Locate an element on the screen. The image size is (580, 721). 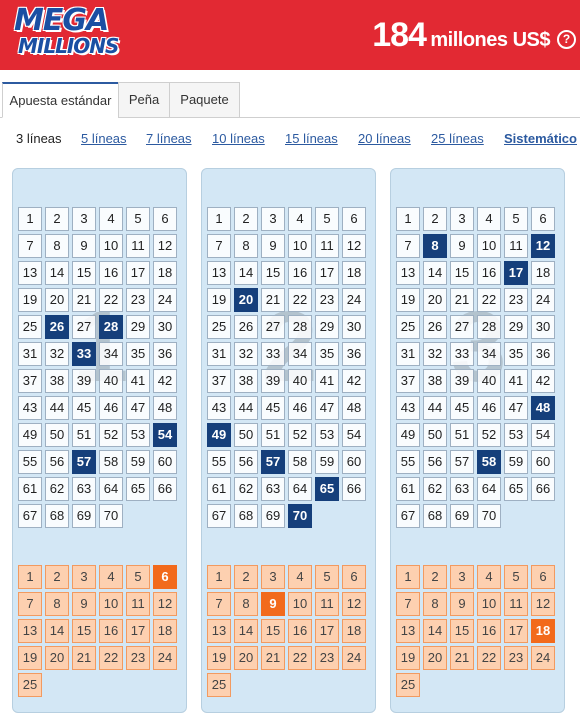
mega-ball-selected: 18 is located at coordinates (543, 631).